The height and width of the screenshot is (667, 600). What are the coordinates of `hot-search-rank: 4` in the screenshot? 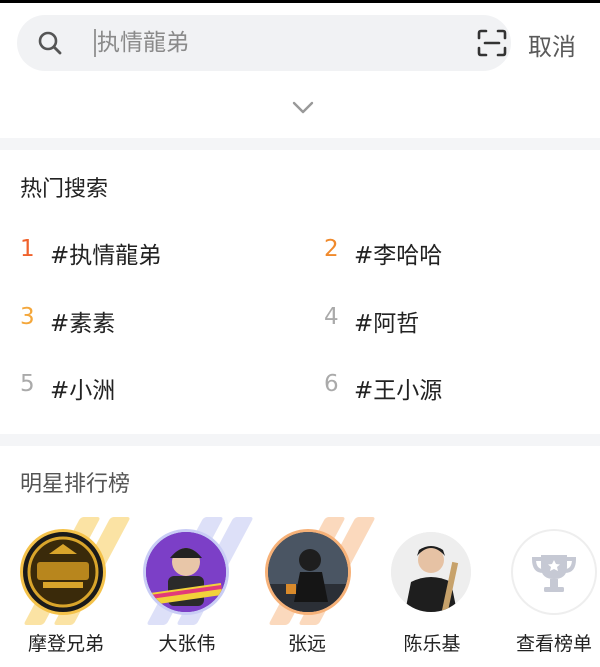 It's located at (331, 317).